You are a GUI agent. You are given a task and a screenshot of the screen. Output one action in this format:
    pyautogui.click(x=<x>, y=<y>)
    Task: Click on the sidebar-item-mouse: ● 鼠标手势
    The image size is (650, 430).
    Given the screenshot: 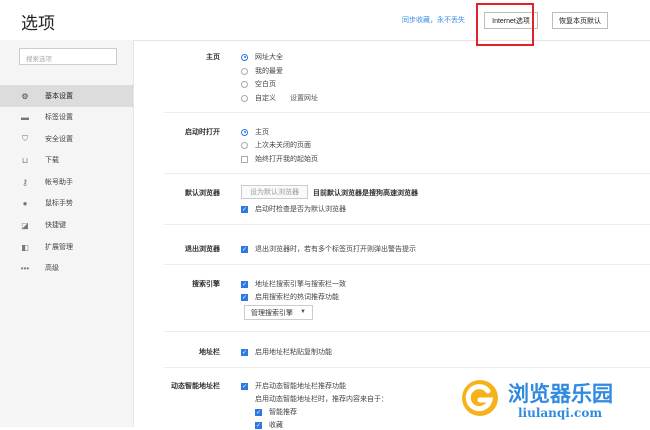 What is the action you would take?
    pyautogui.click(x=66, y=203)
    